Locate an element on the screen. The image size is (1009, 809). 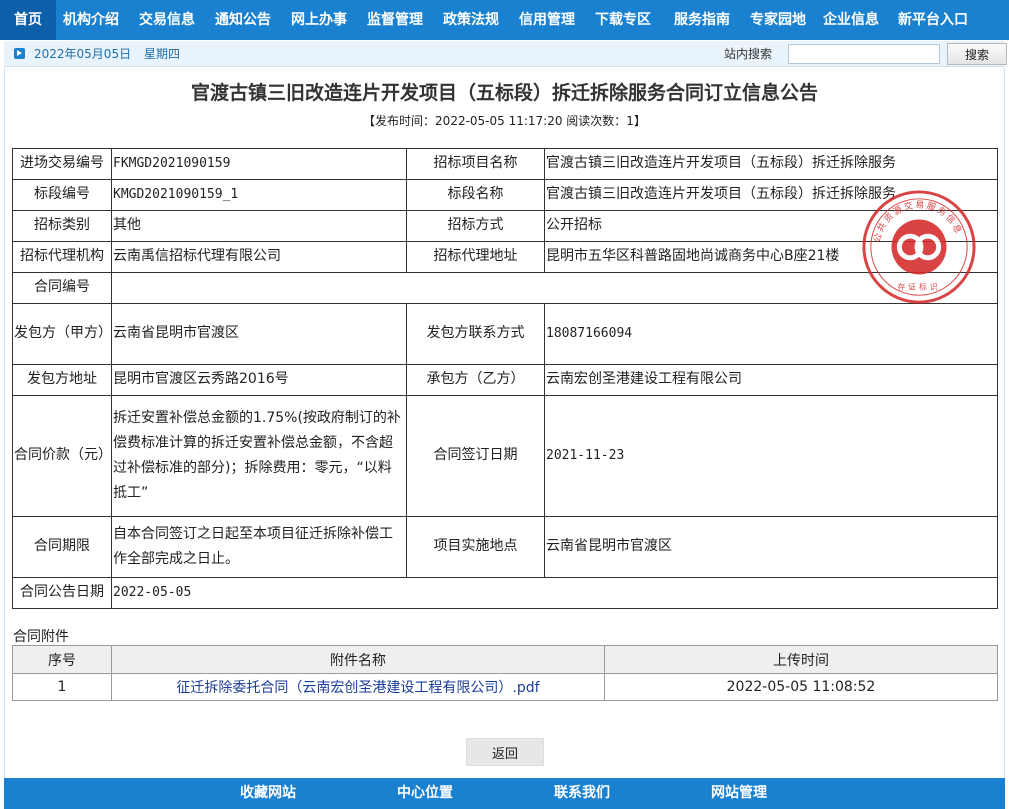
method-label: 招标方式 is located at coordinates (475, 226).